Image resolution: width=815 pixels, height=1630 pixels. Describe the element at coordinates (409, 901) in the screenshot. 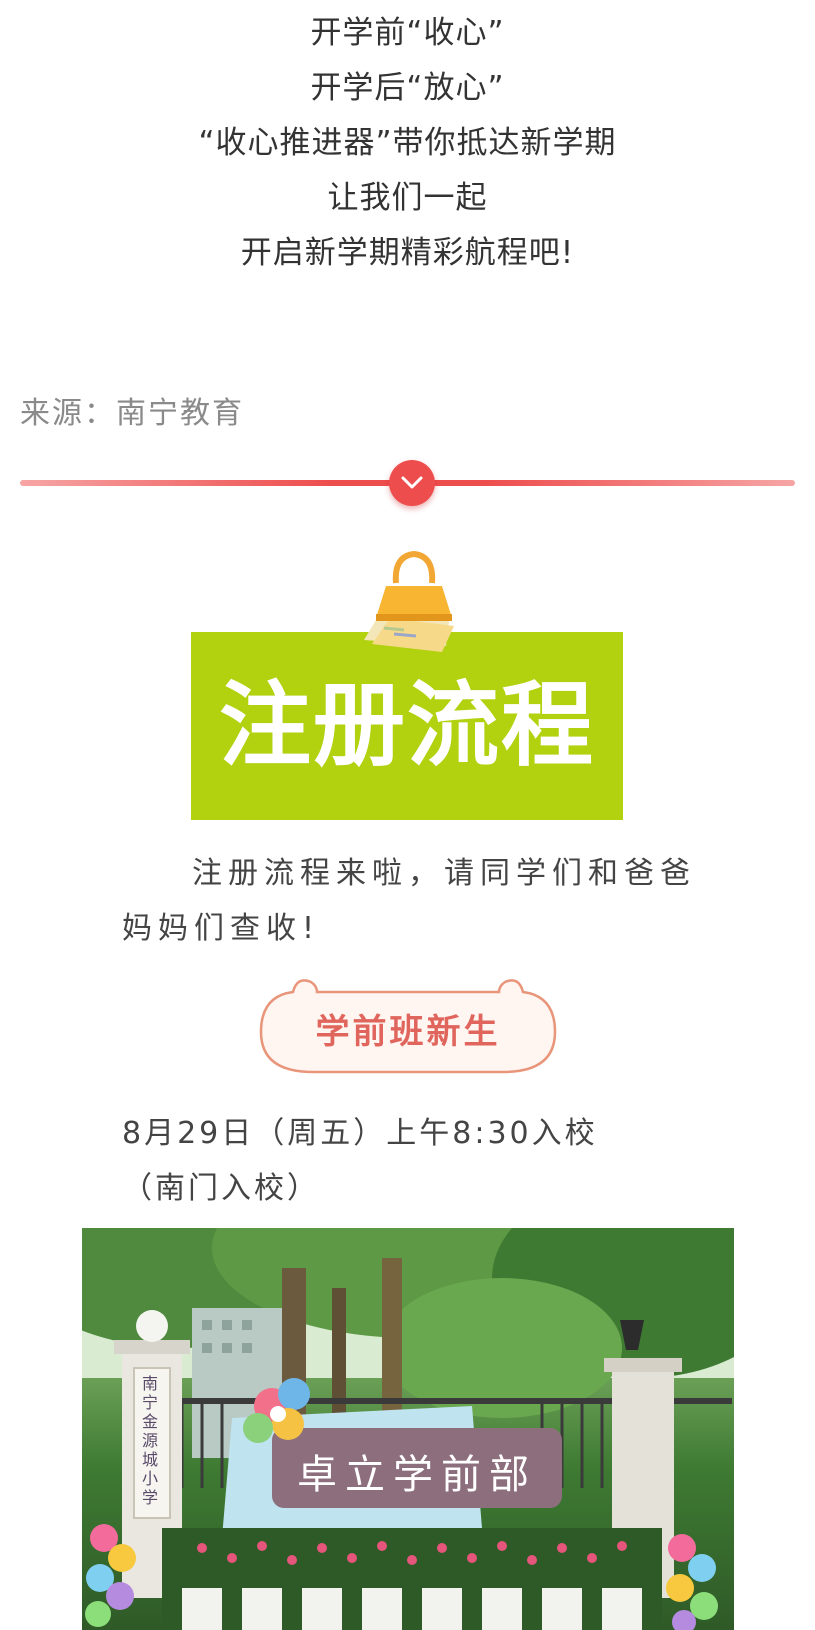

I see `intro-paragraph: 注册流程来啦，请同学们和爸爸妈妈们查收!` at that location.